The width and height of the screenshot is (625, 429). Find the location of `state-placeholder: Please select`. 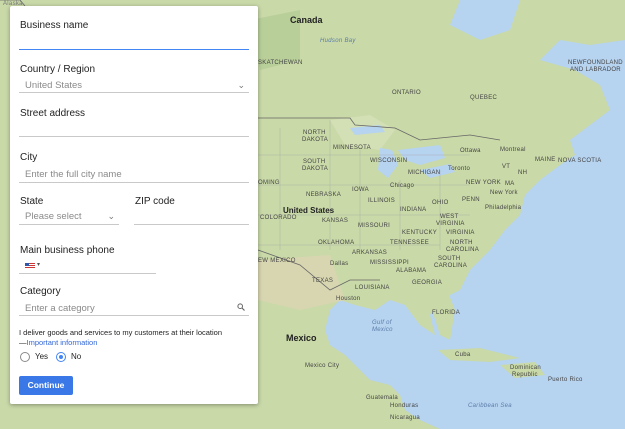

state-placeholder: Please select is located at coordinates (53, 216).